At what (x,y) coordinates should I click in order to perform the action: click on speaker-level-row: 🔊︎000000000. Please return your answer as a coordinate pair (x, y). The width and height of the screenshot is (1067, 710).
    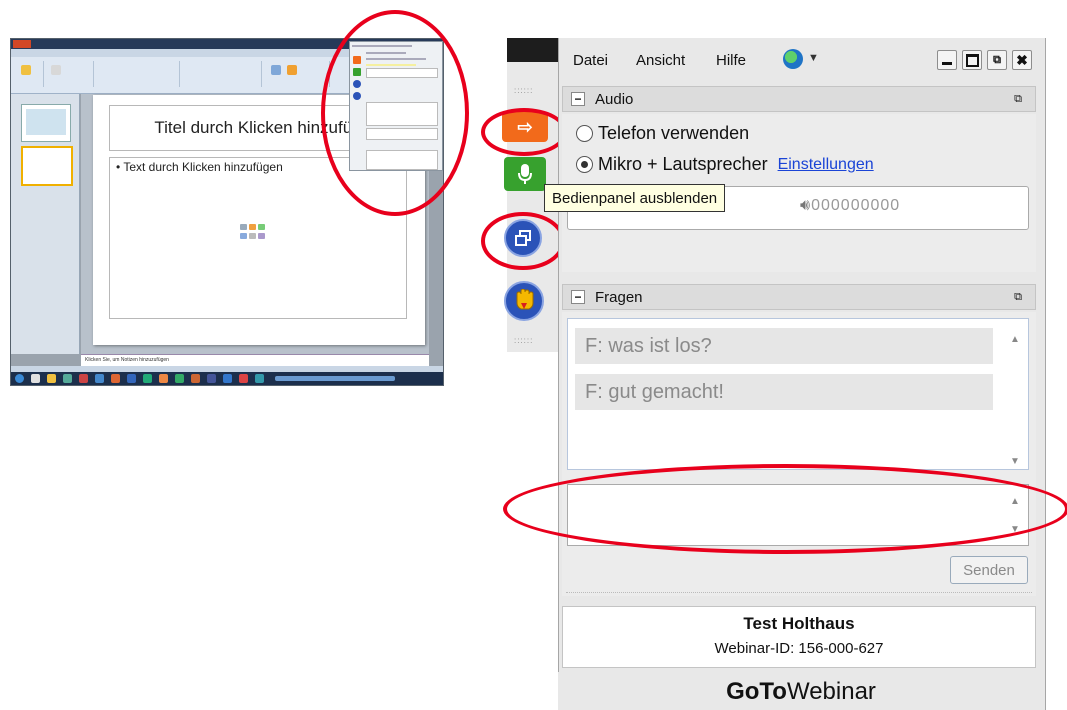
    Looking at the image, I should click on (850, 206).